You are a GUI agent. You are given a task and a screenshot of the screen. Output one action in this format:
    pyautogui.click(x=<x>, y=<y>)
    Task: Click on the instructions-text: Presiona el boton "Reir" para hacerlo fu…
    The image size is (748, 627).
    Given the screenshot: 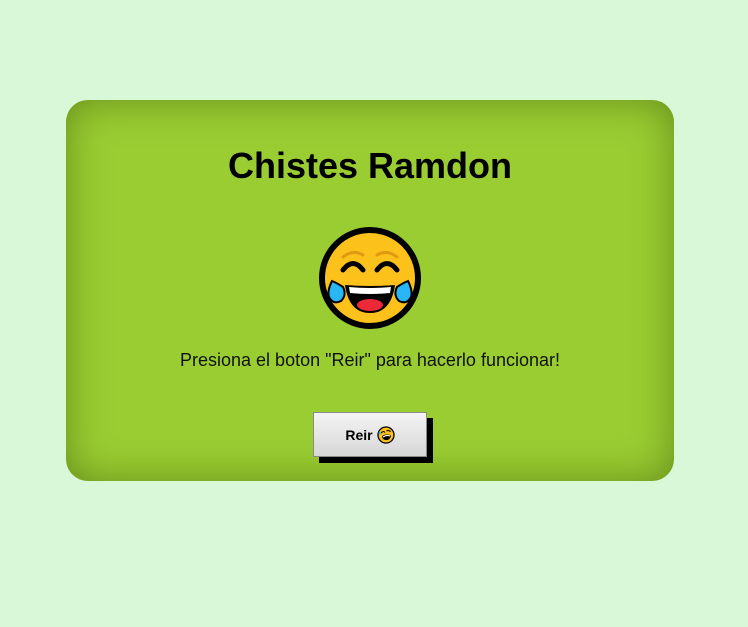 What is the action you would take?
    pyautogui.click(x=370, y=360)
    